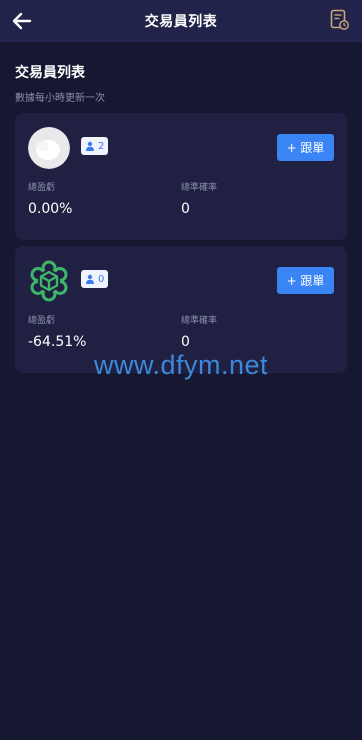 The image size is (362, 740). I want to click on back-button, so click(22, 21).